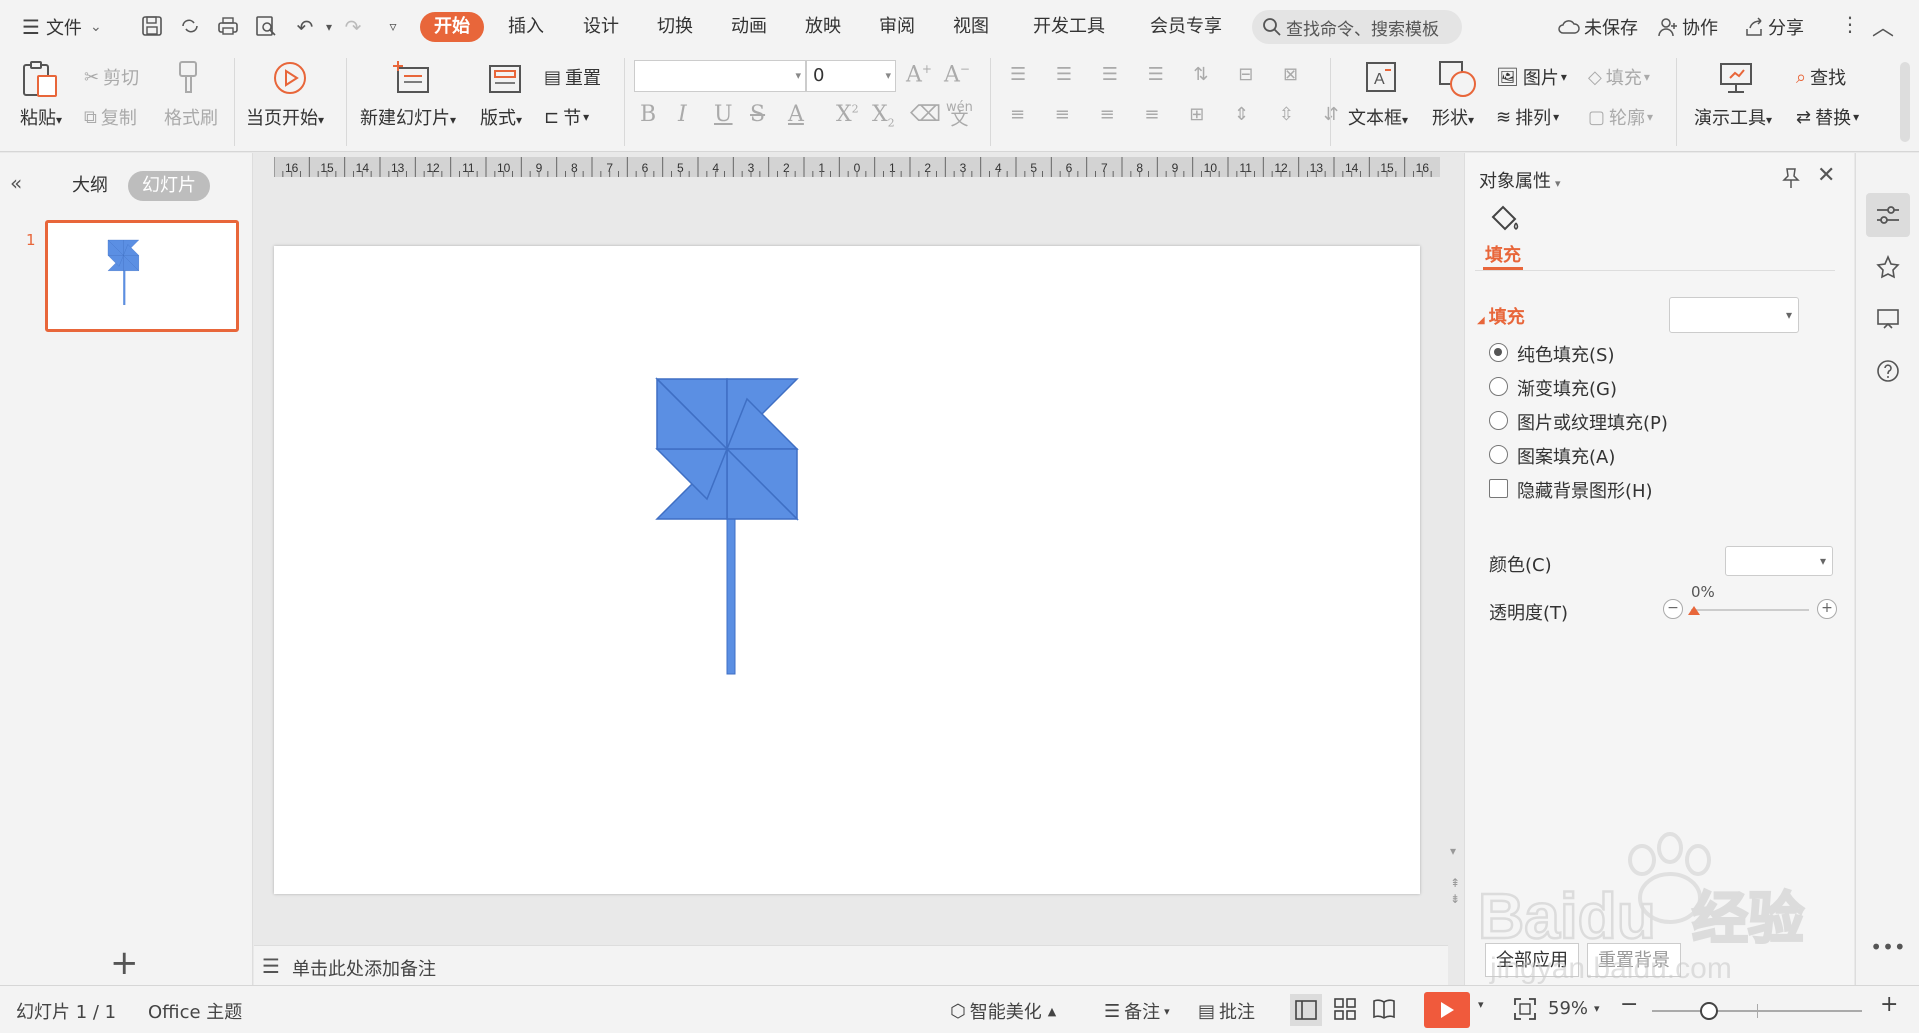 This screenshot has height=1033, width=1919. I want to click on strikethrough-icon: S, so click(757, 114).